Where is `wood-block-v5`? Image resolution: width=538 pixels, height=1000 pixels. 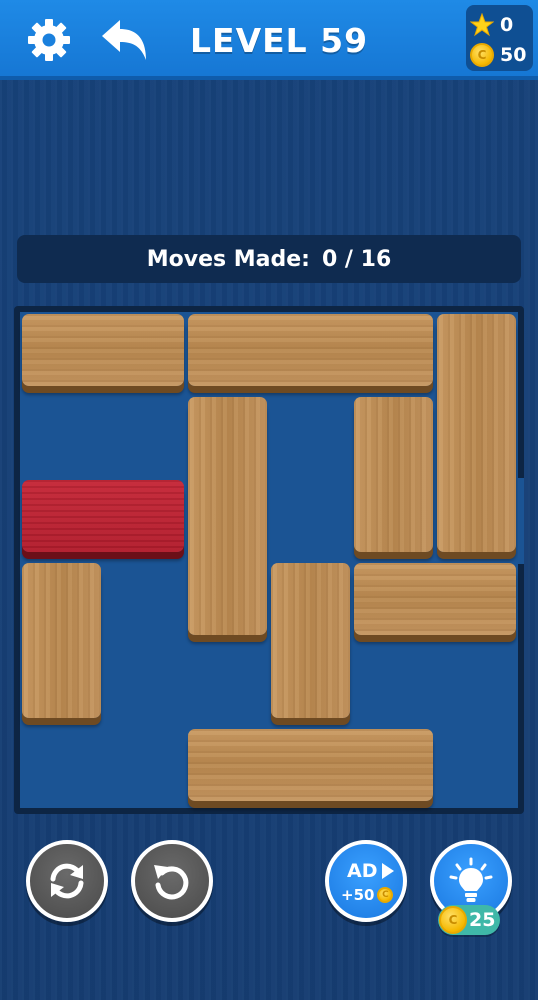 wood-block-v5 is located at coordinates (310, 640).